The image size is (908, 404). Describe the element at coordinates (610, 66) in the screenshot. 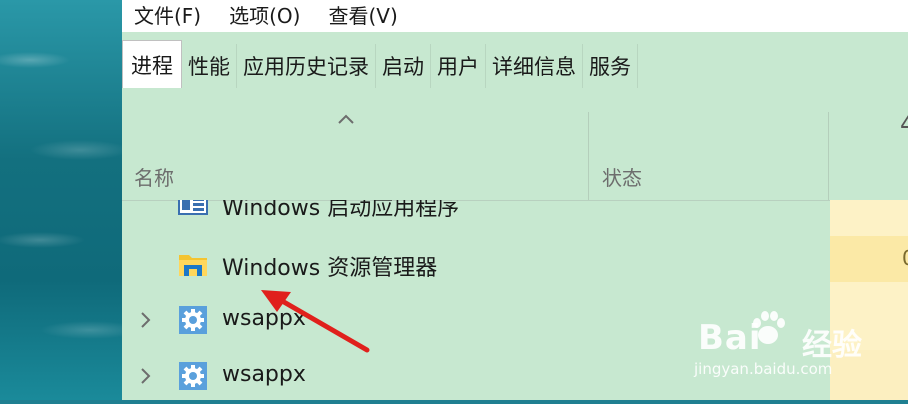

I see `tab-services: 服务` at that location.